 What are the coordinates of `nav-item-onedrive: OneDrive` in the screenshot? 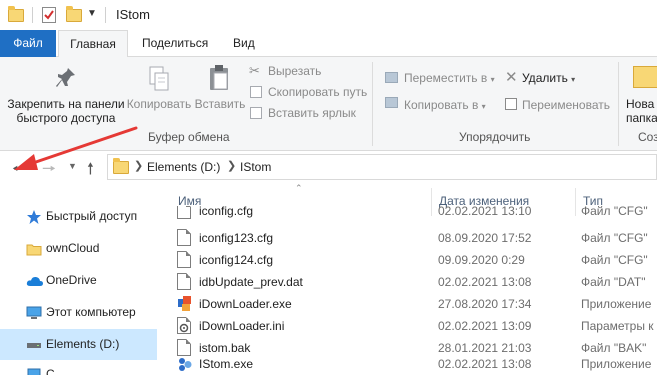 It's located at (78, 280).